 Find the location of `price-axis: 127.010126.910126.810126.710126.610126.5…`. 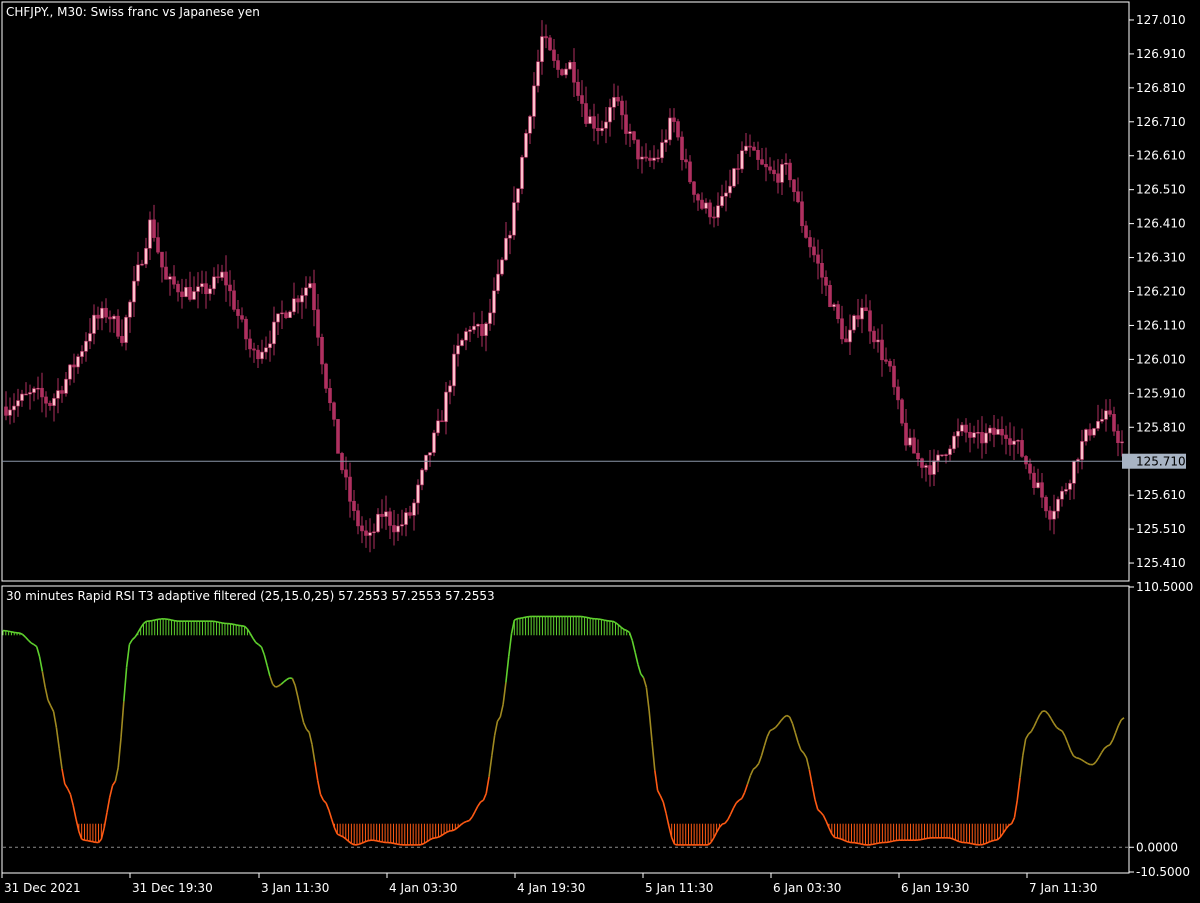

price-axis: 127.010126.910126.810126.710126.610126.5… is located at coordinates (1161, 446).